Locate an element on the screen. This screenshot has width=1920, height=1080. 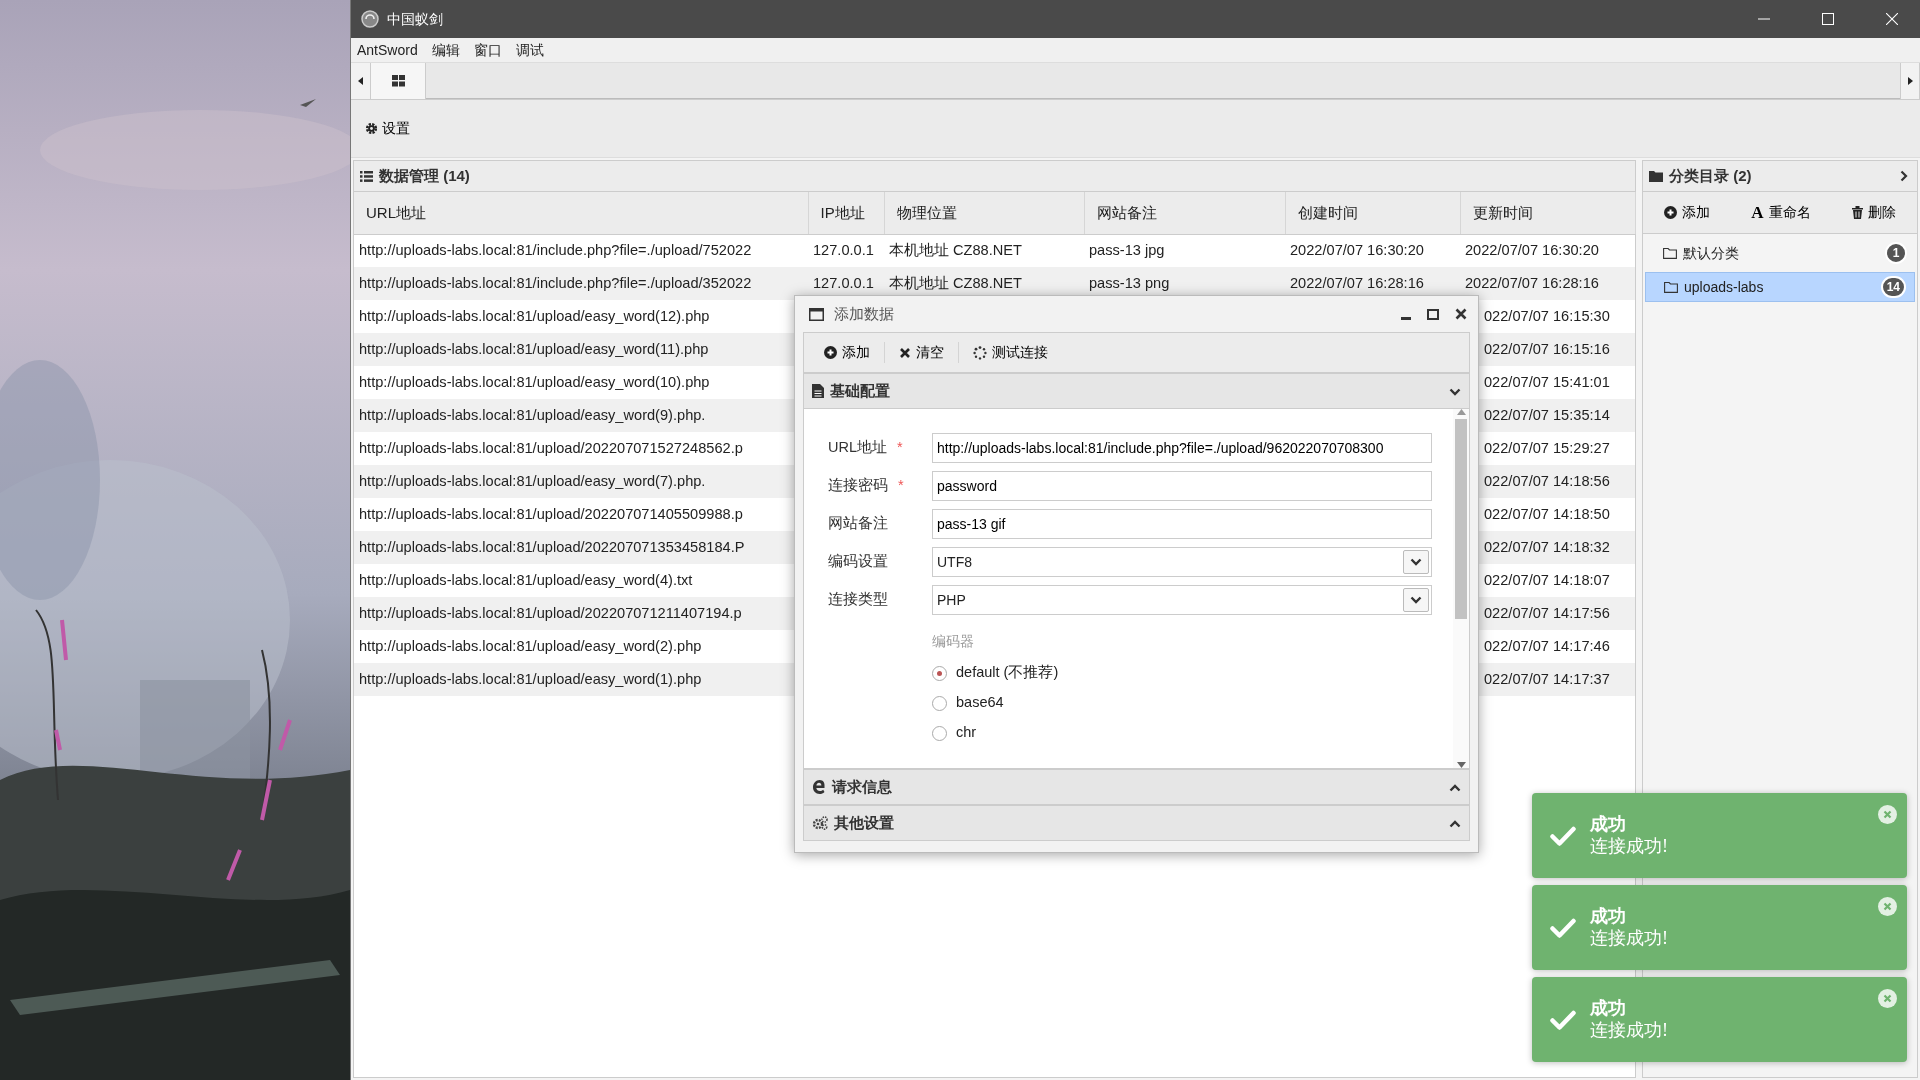
field-label: 连接类型 is located at coordinates (858, 600).